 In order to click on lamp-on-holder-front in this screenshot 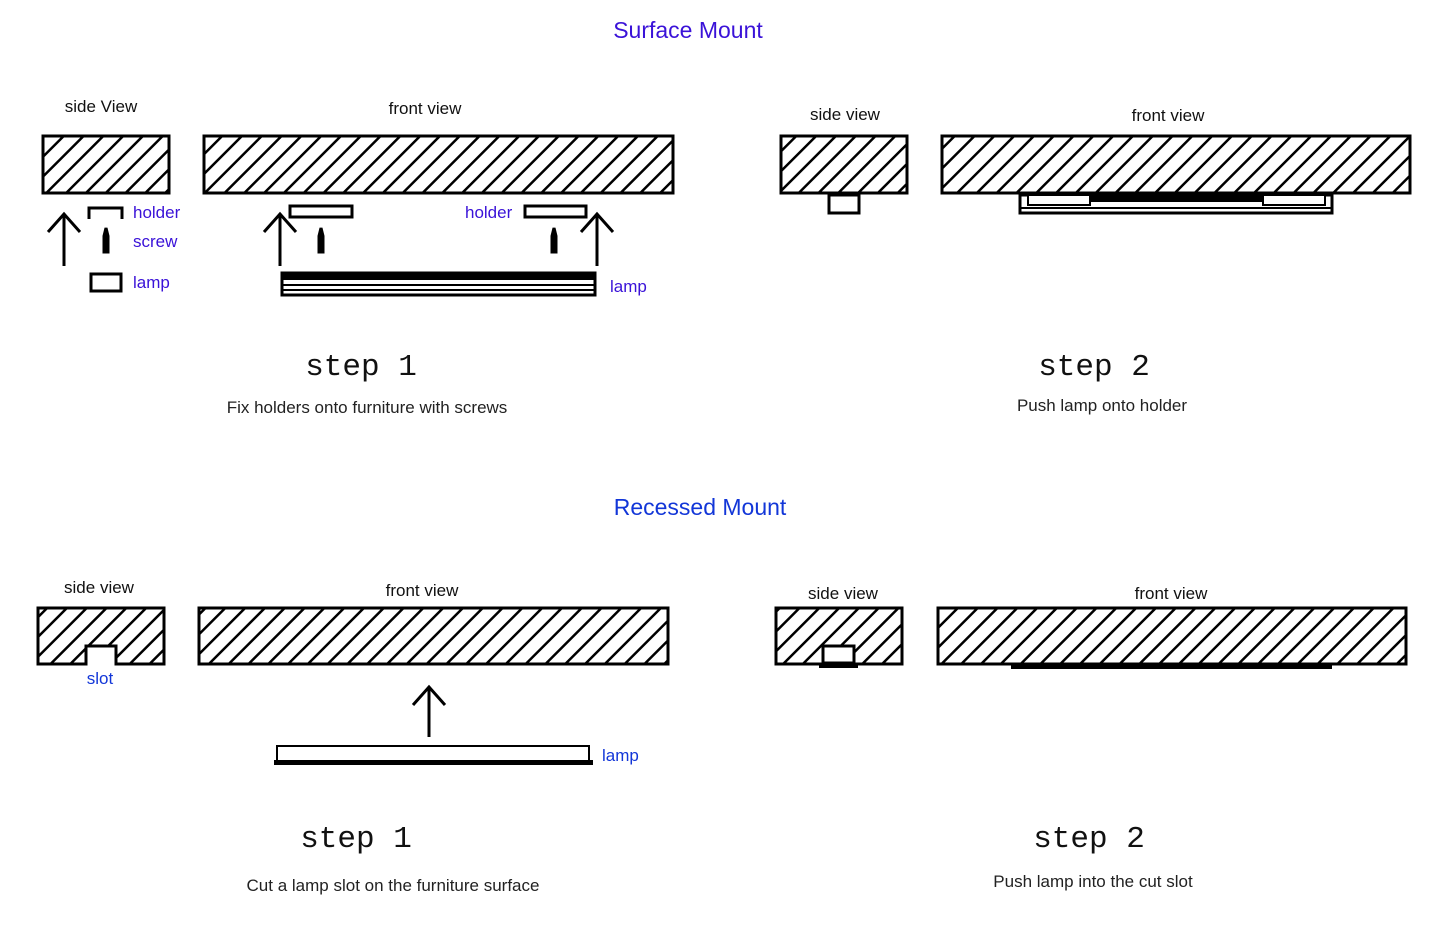, I will do `click(1176, 204)`.